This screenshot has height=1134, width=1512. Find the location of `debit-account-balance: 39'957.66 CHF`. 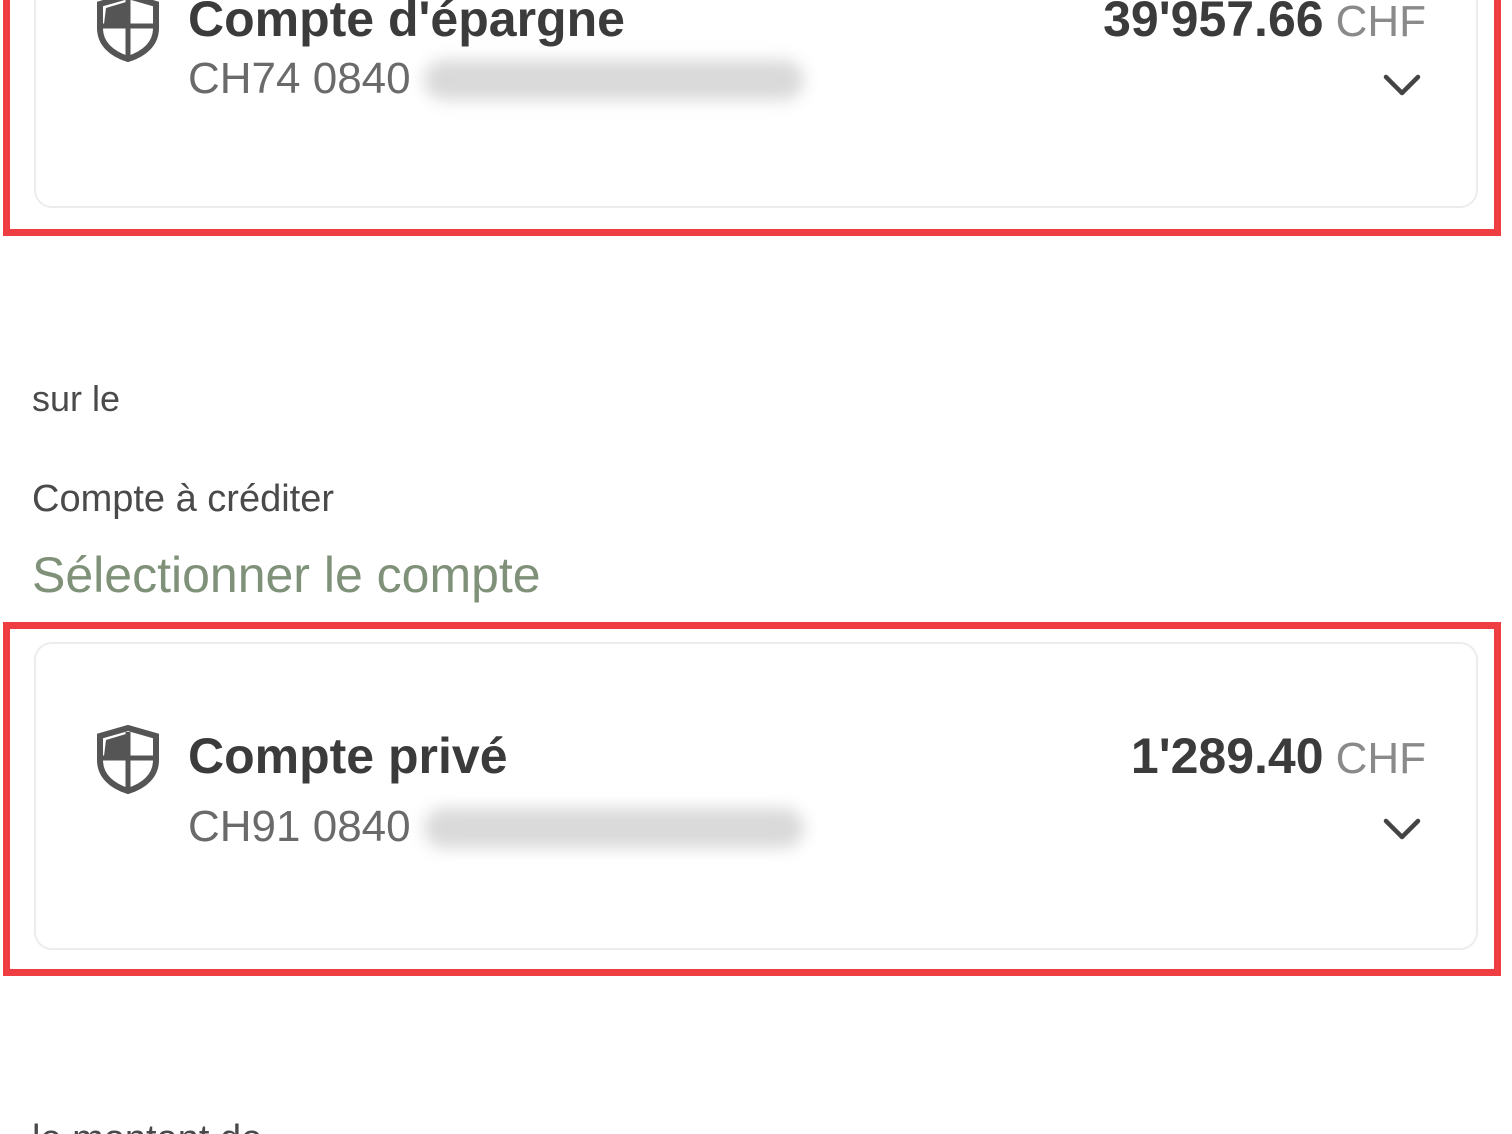

debit-account-balance: 39'957.66 CHF is located at coordinates (1264, 24).